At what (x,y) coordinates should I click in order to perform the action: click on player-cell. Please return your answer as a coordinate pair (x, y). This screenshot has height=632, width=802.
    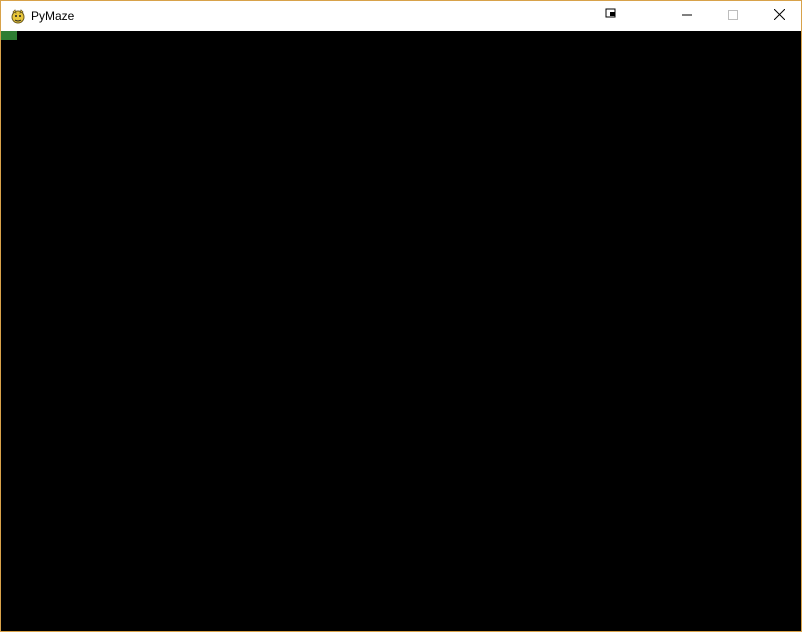
    Looking at the image, I should click on (9, 35).